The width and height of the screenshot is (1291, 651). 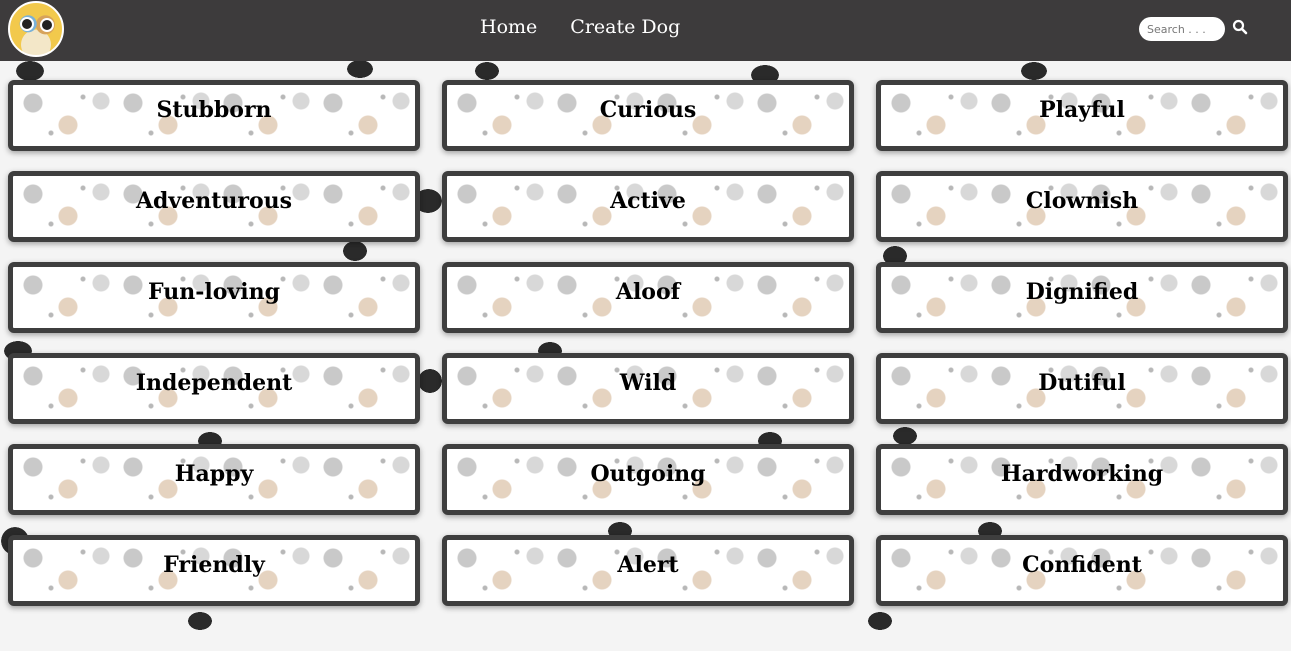 I want to click on temperament-card: Curious, so click(x=648, y=115).